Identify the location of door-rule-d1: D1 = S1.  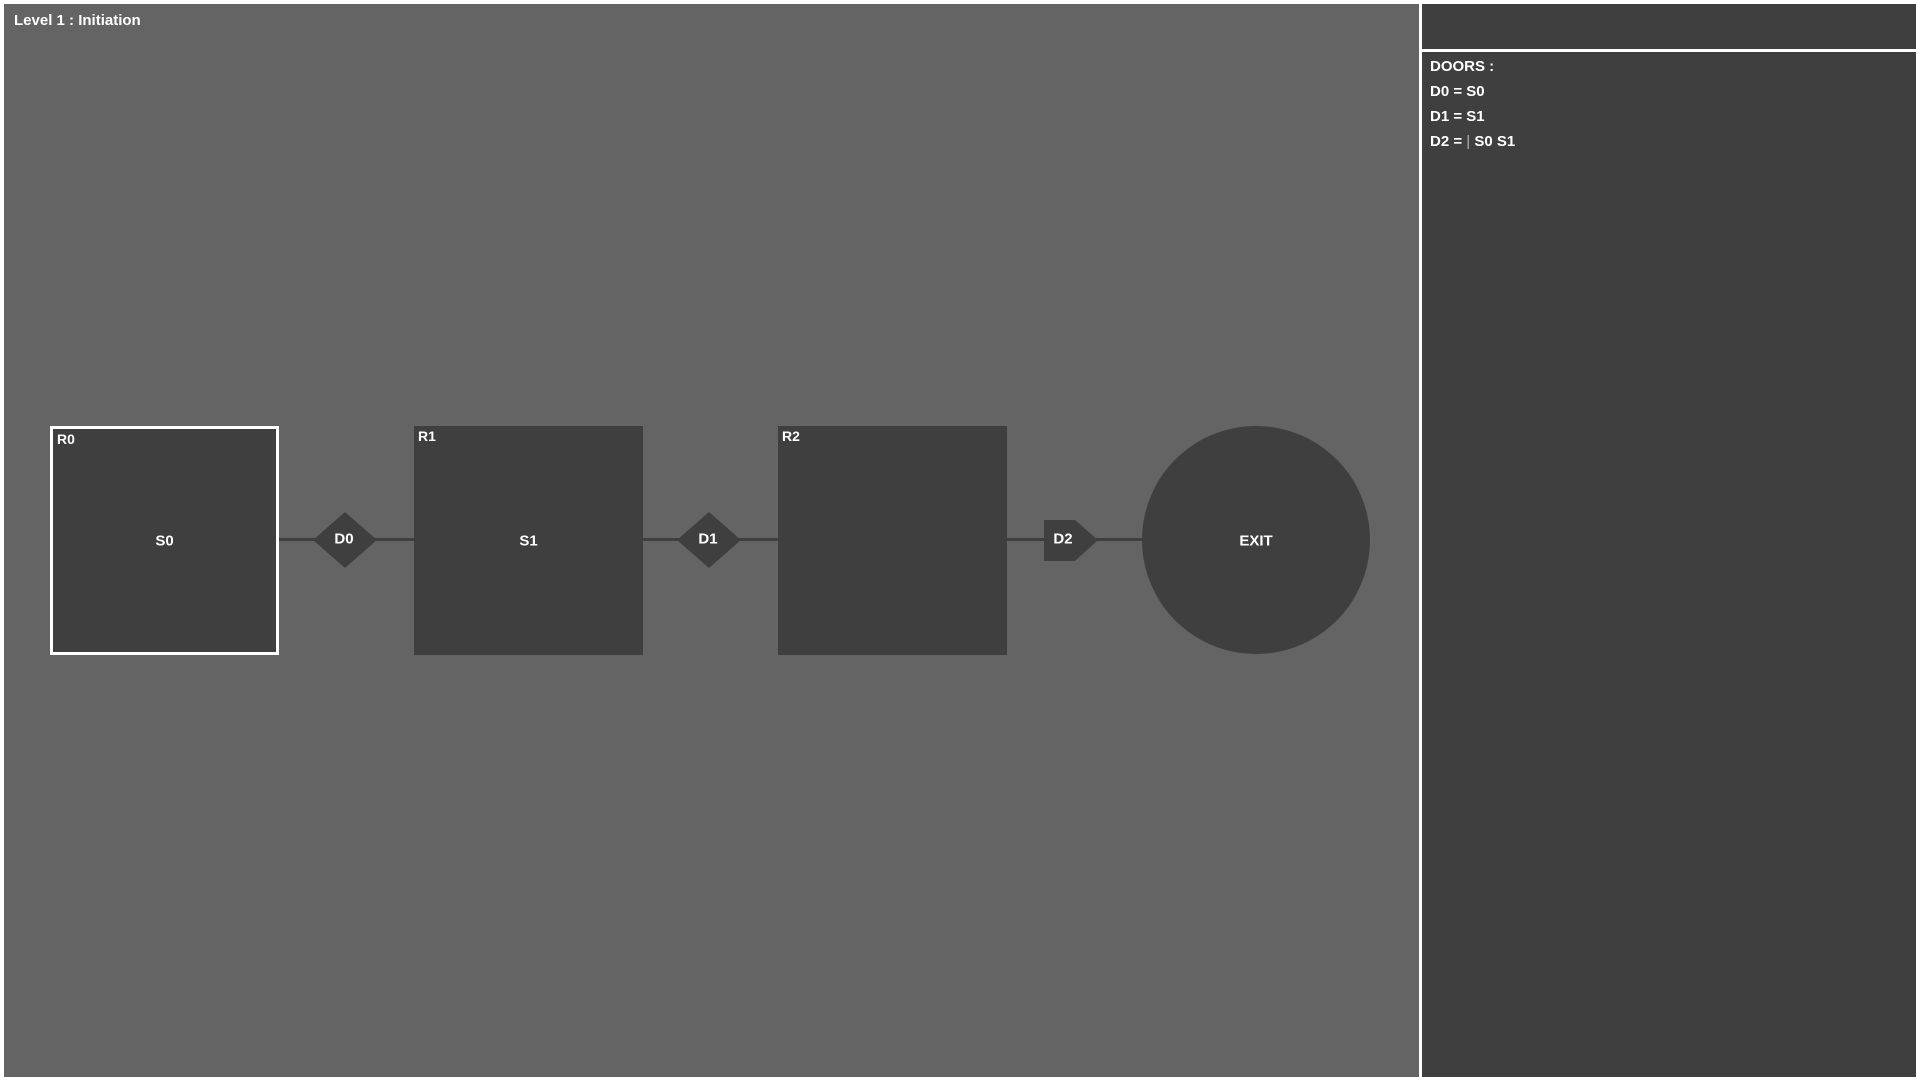
(1457, 116).